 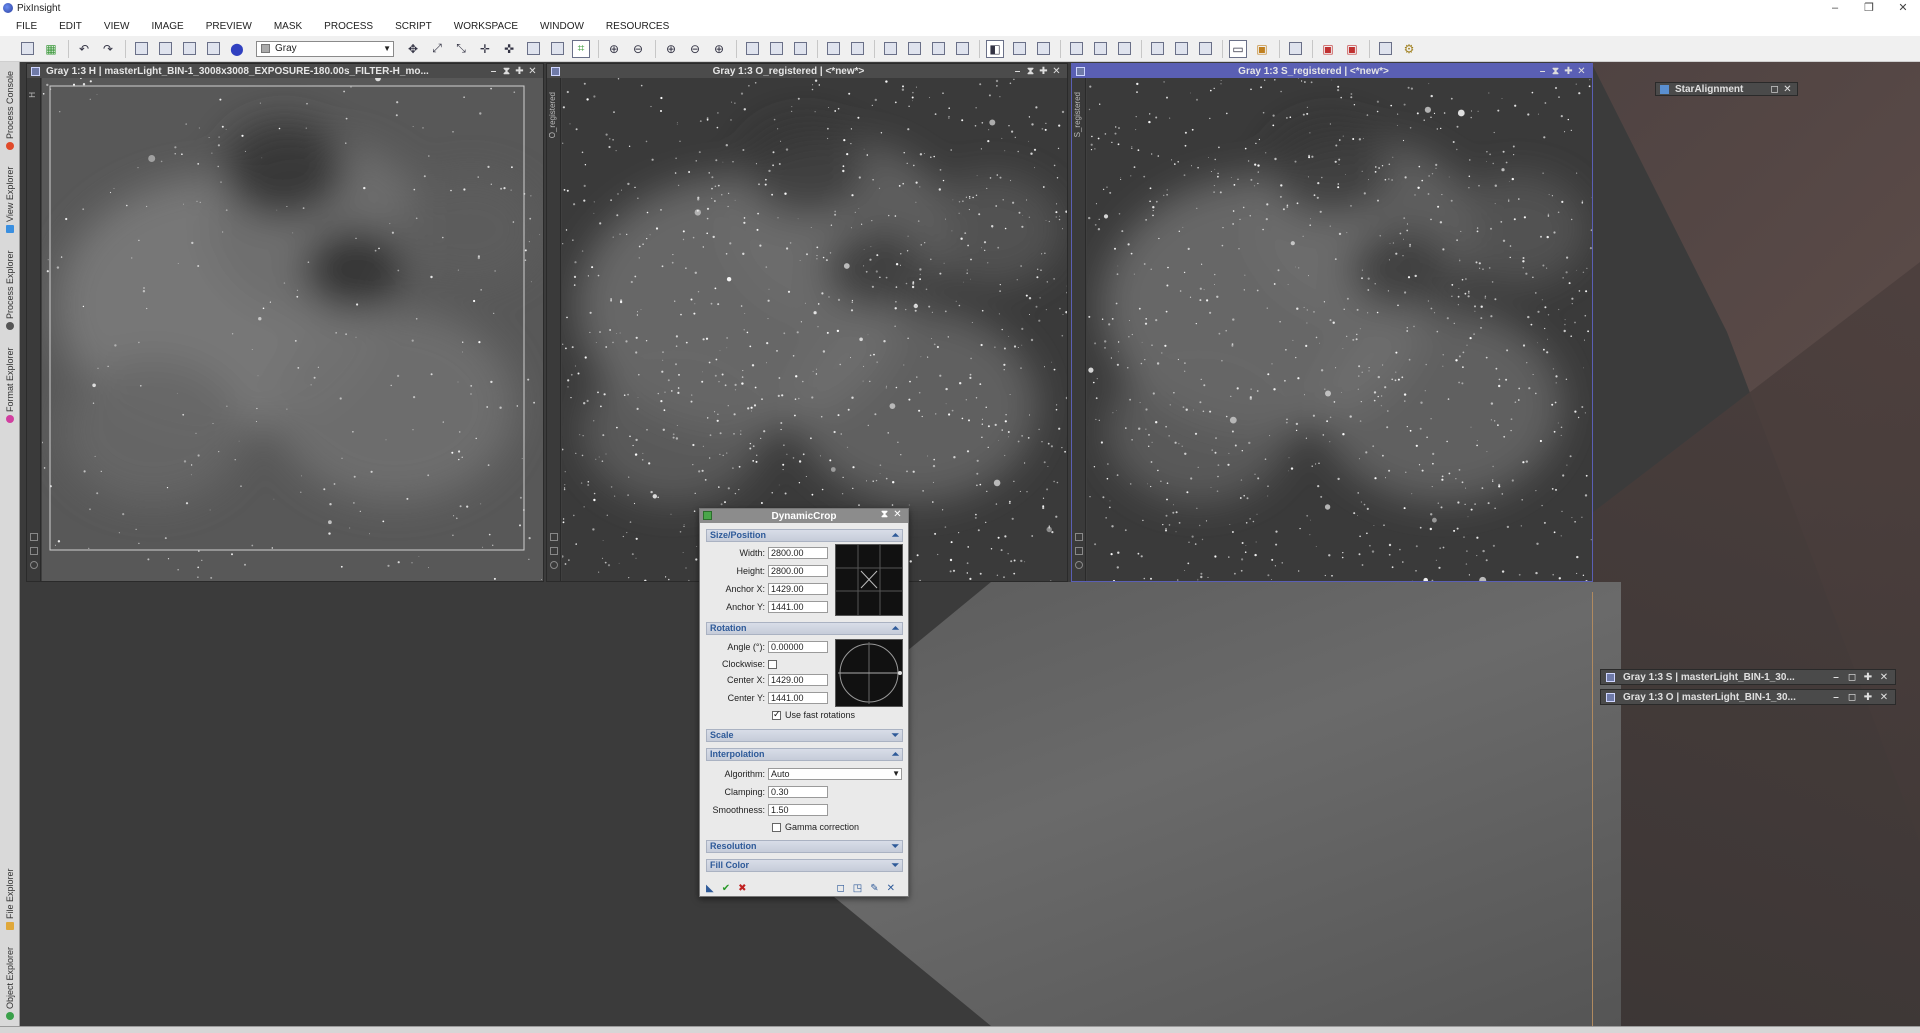 I want to click on pan-icon: ✛, so click(x=485, y=49).